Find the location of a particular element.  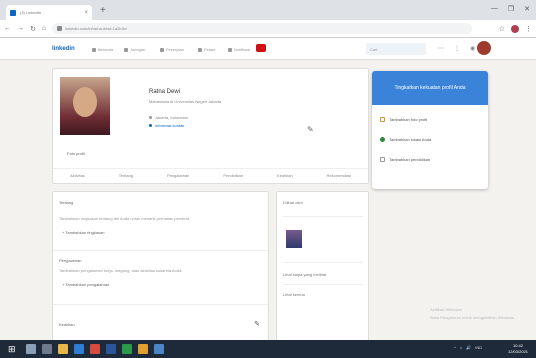

more-icon: ⋯ is located at coordinates (441, 48).